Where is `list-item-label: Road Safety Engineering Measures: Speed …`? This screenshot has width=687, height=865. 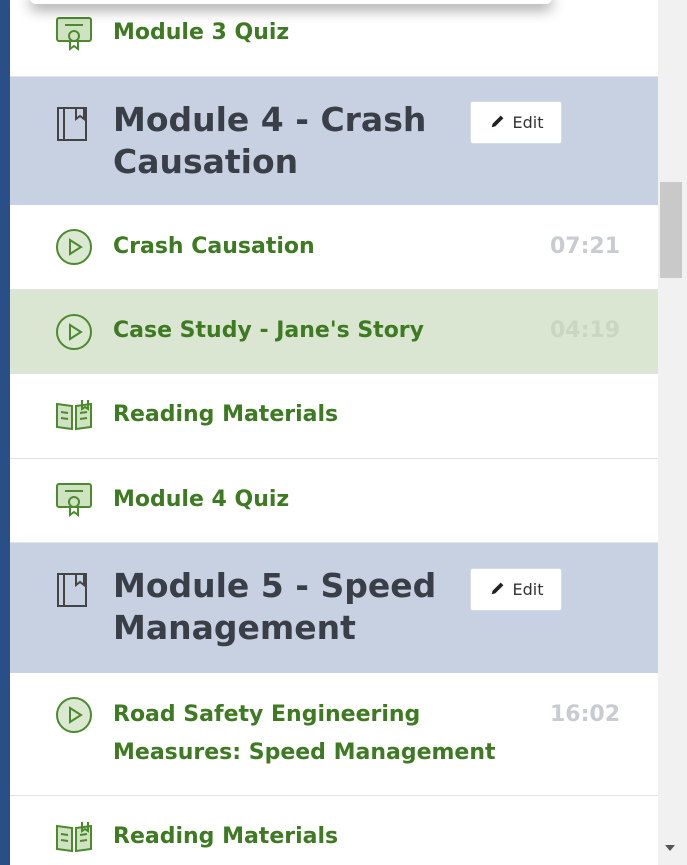
list-item-label: Road Safety Engineering Measures: Speed … is located at coordinates (304, 733).